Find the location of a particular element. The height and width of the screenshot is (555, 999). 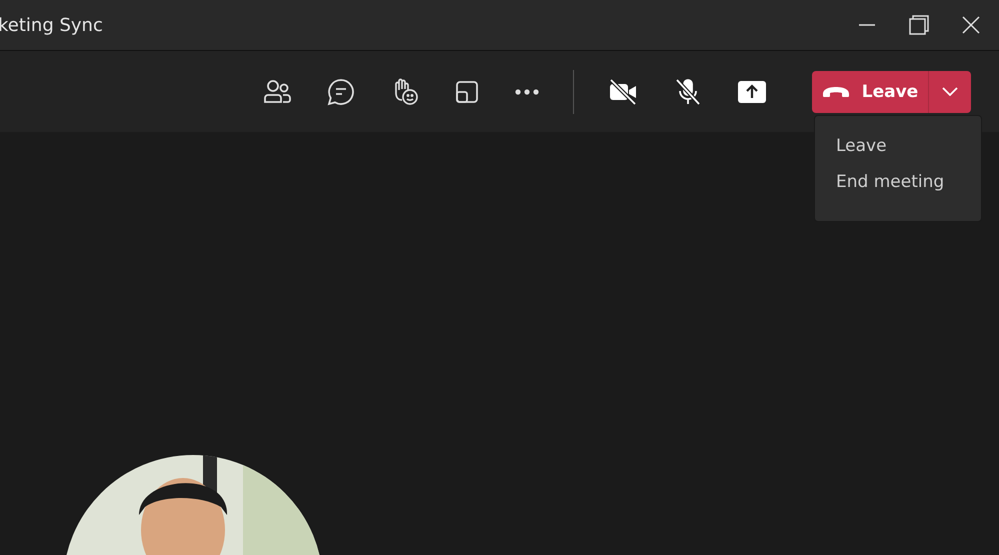

window-icon is located at coordinates (467, 92).